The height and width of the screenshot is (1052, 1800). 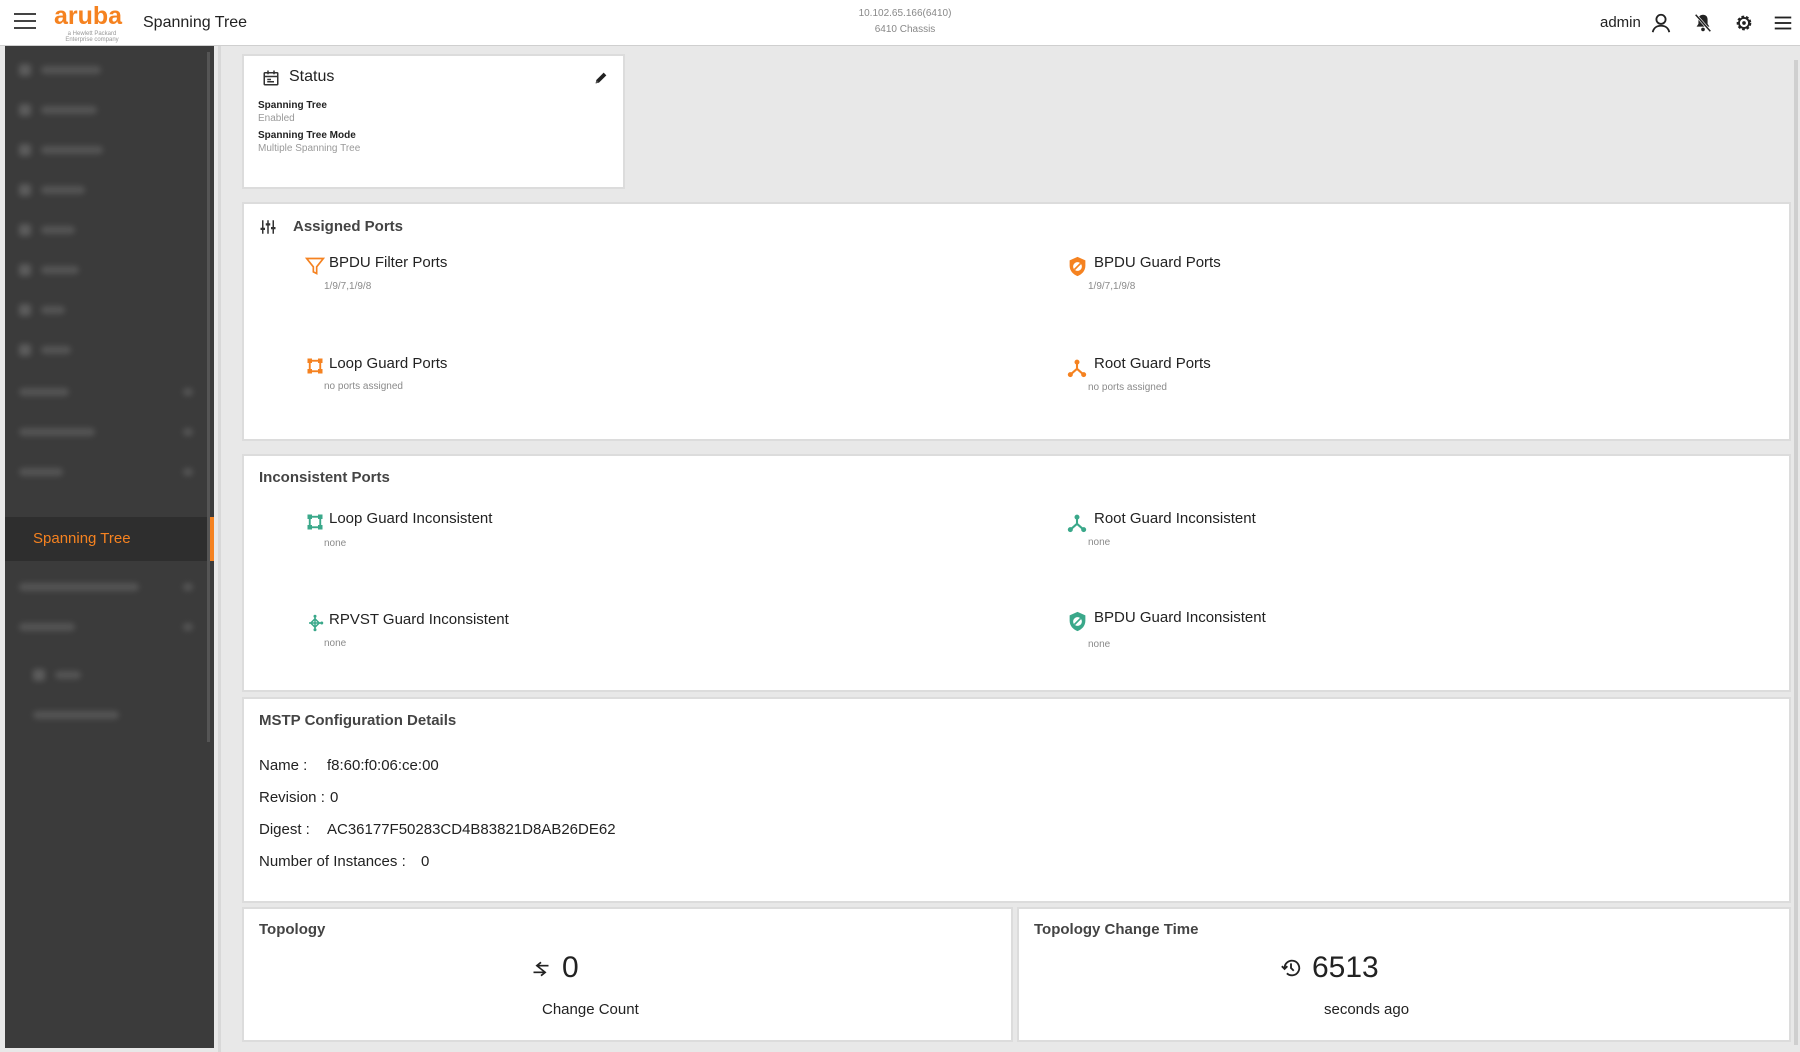 I want to click on filter-icon, so click(x=315, y=266).